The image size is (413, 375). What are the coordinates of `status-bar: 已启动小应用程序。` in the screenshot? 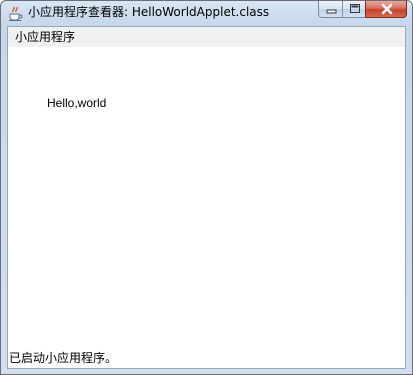 It's located at (206, 358).